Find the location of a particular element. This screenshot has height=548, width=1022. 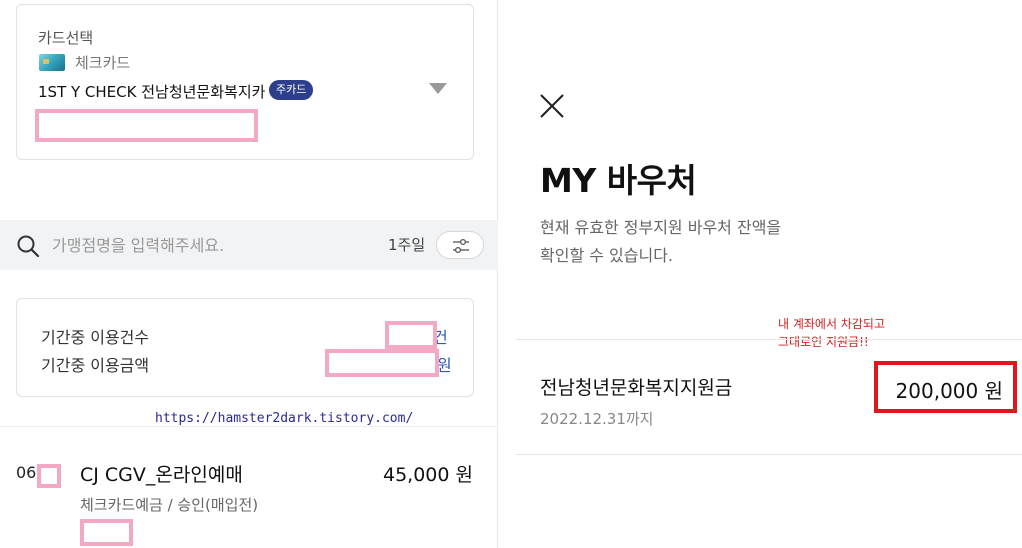

card-thumbnail is located at coordinates (52, 62).